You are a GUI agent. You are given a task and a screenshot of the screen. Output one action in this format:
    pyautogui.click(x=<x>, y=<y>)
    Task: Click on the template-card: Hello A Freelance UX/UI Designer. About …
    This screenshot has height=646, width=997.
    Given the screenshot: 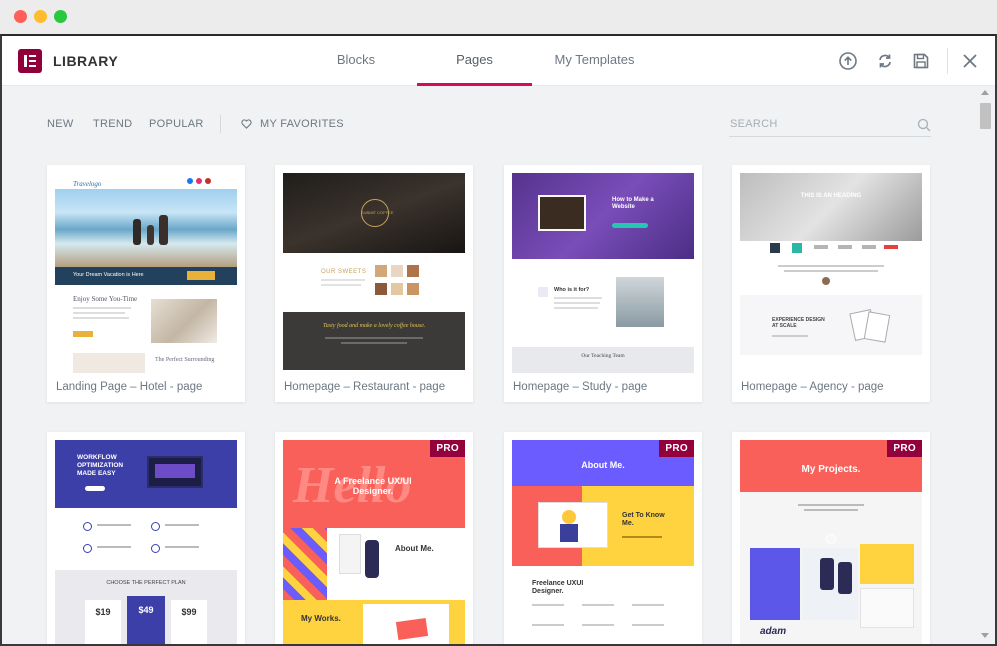 What is the action you would take?
    pyautogui.click(x=374, y=538)
    